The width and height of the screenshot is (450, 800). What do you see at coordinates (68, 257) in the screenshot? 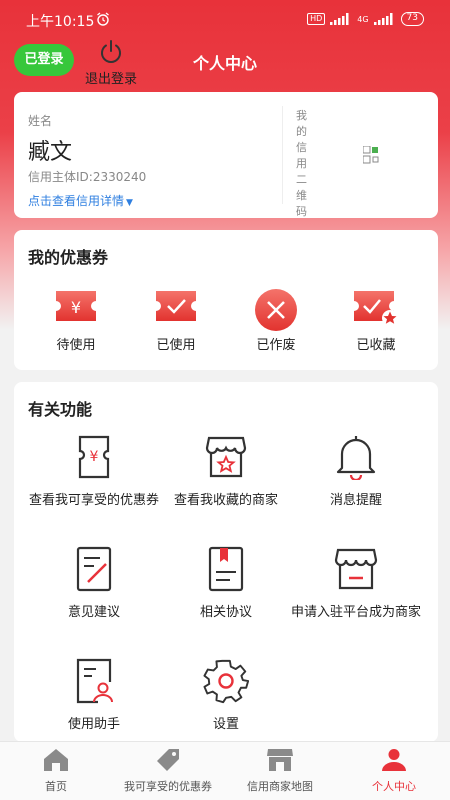
I see `coupons-title: 我的优惠券` at bounding box center [68, 257].